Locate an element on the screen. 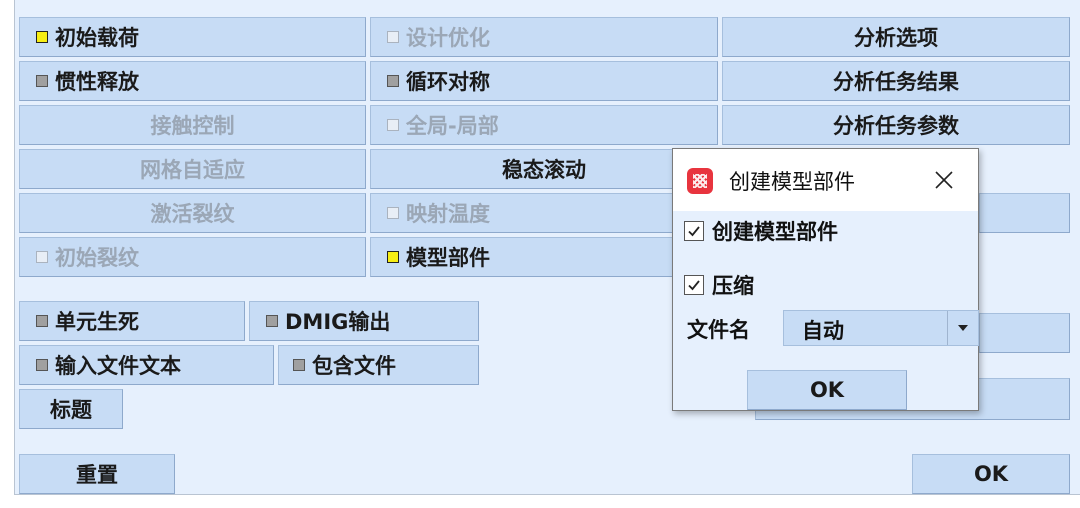 The image size is (1080, 508). compress-row: 压缩 is located at coordinates (719, 285).